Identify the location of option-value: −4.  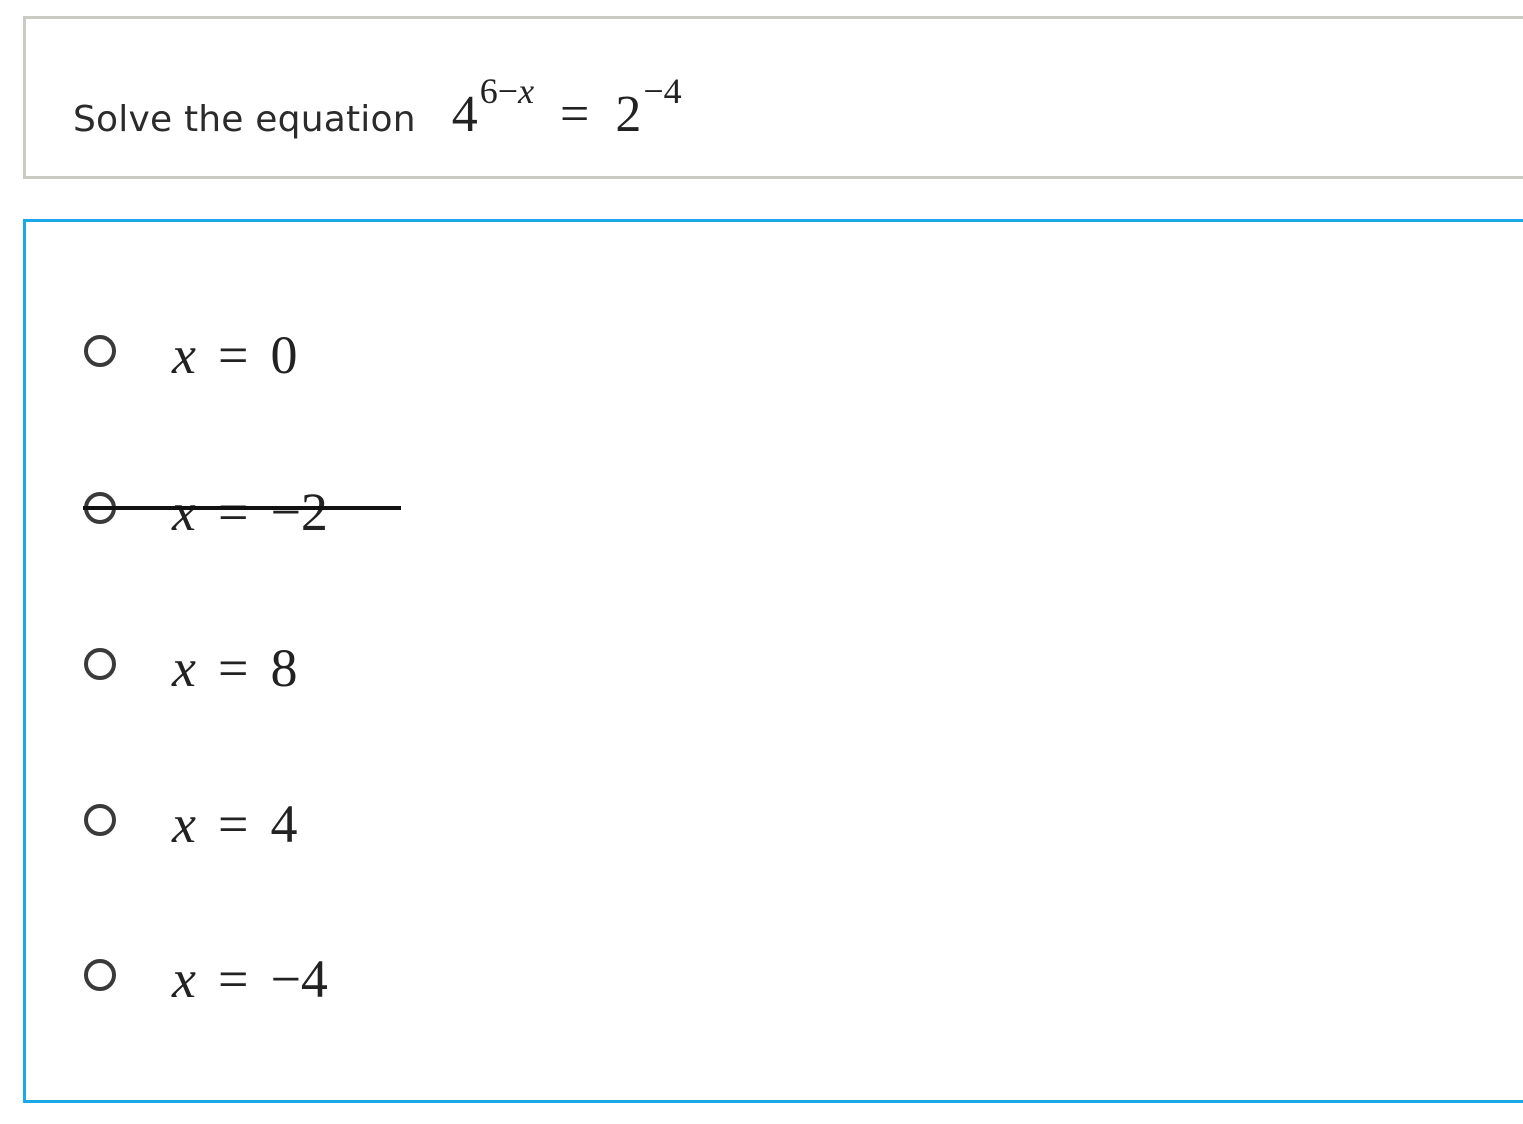
(299, 979).